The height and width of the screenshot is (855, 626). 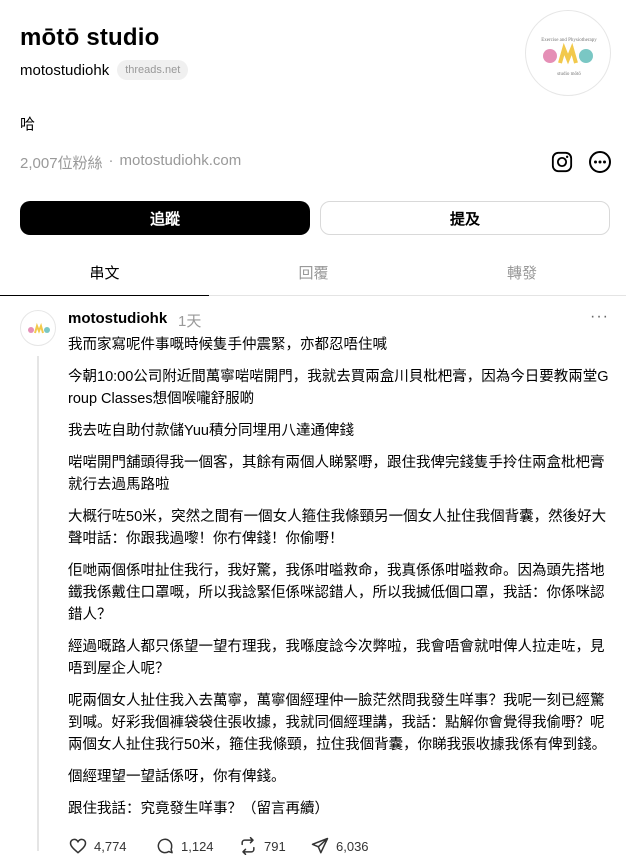 I want to click on profile-meta: 2,007位粉絲 · motostudiohk.com, so click(x=130, y=162).